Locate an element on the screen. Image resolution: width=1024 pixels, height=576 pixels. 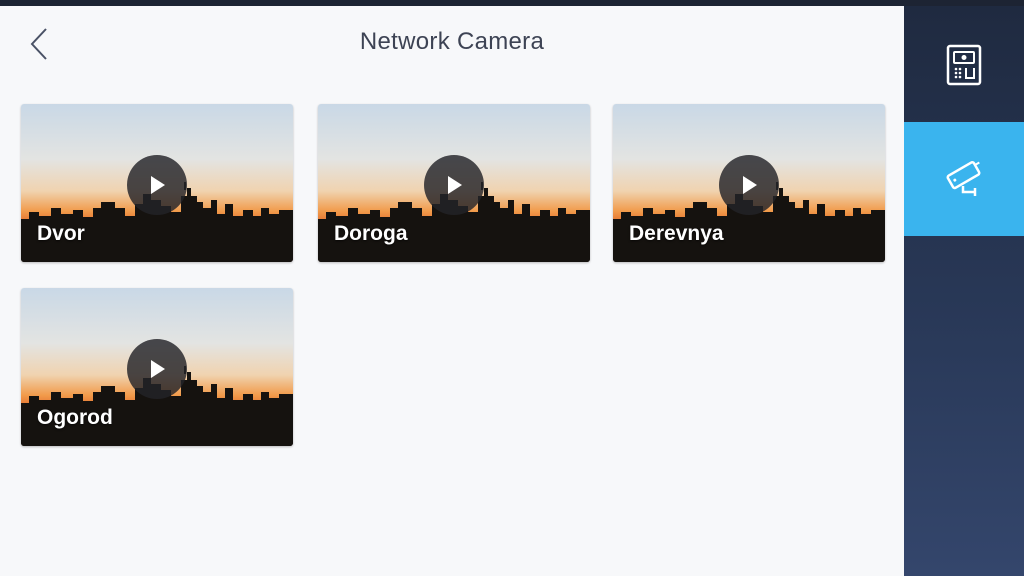
camera-tile-ogorod: Ogorod is located at coordinates (157, 367).